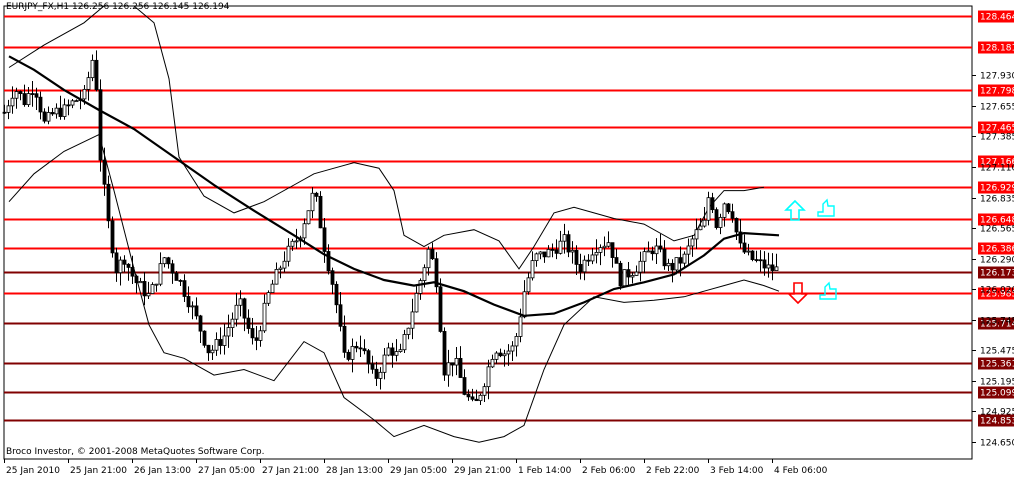  What do you see at coordinates (997, 92) in the screenshot?
I see `level-label: 127.798` at bounding box center [997, 92].